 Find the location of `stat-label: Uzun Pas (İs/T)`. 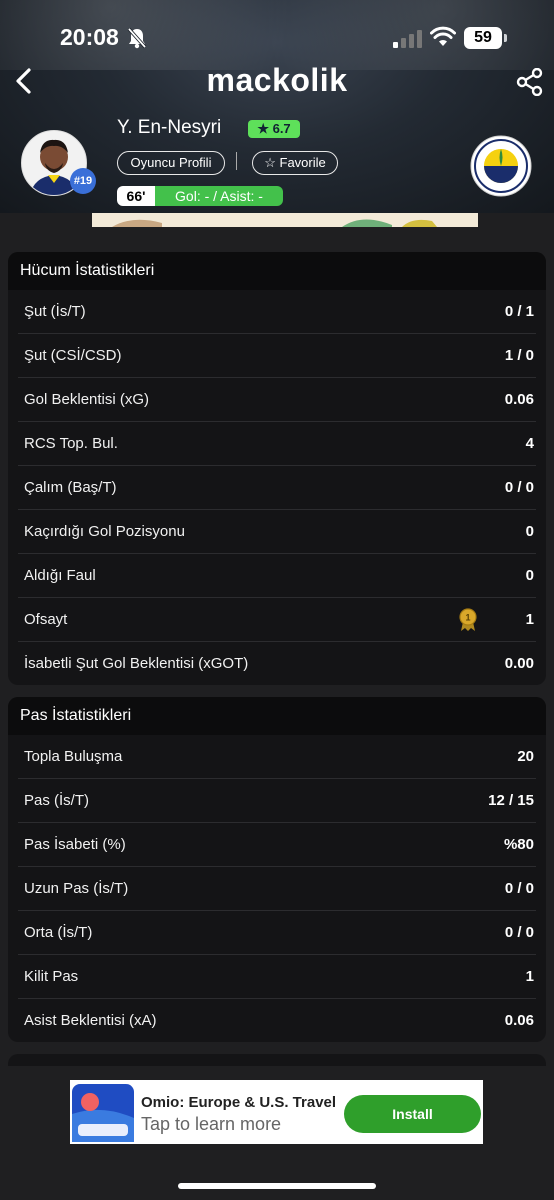

stat-label: Uzun Pas (İs/T) is located at coordinates (76, 888).